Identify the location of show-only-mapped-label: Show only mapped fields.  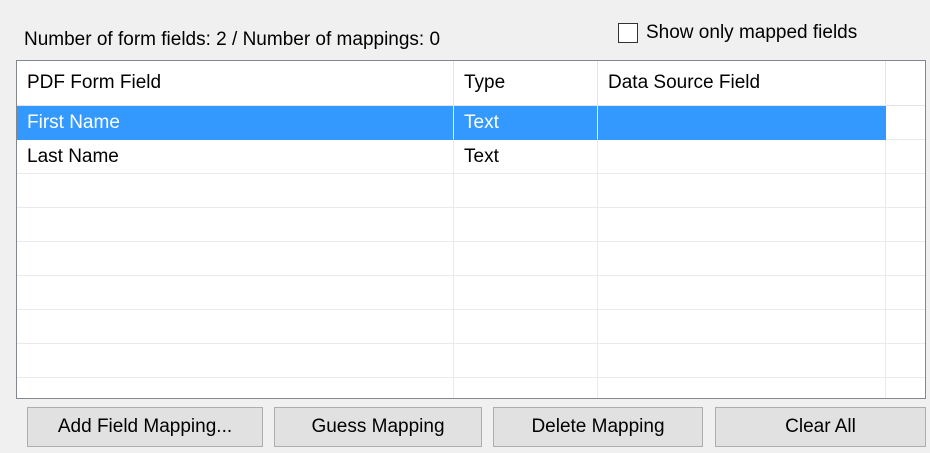
(752, 32).